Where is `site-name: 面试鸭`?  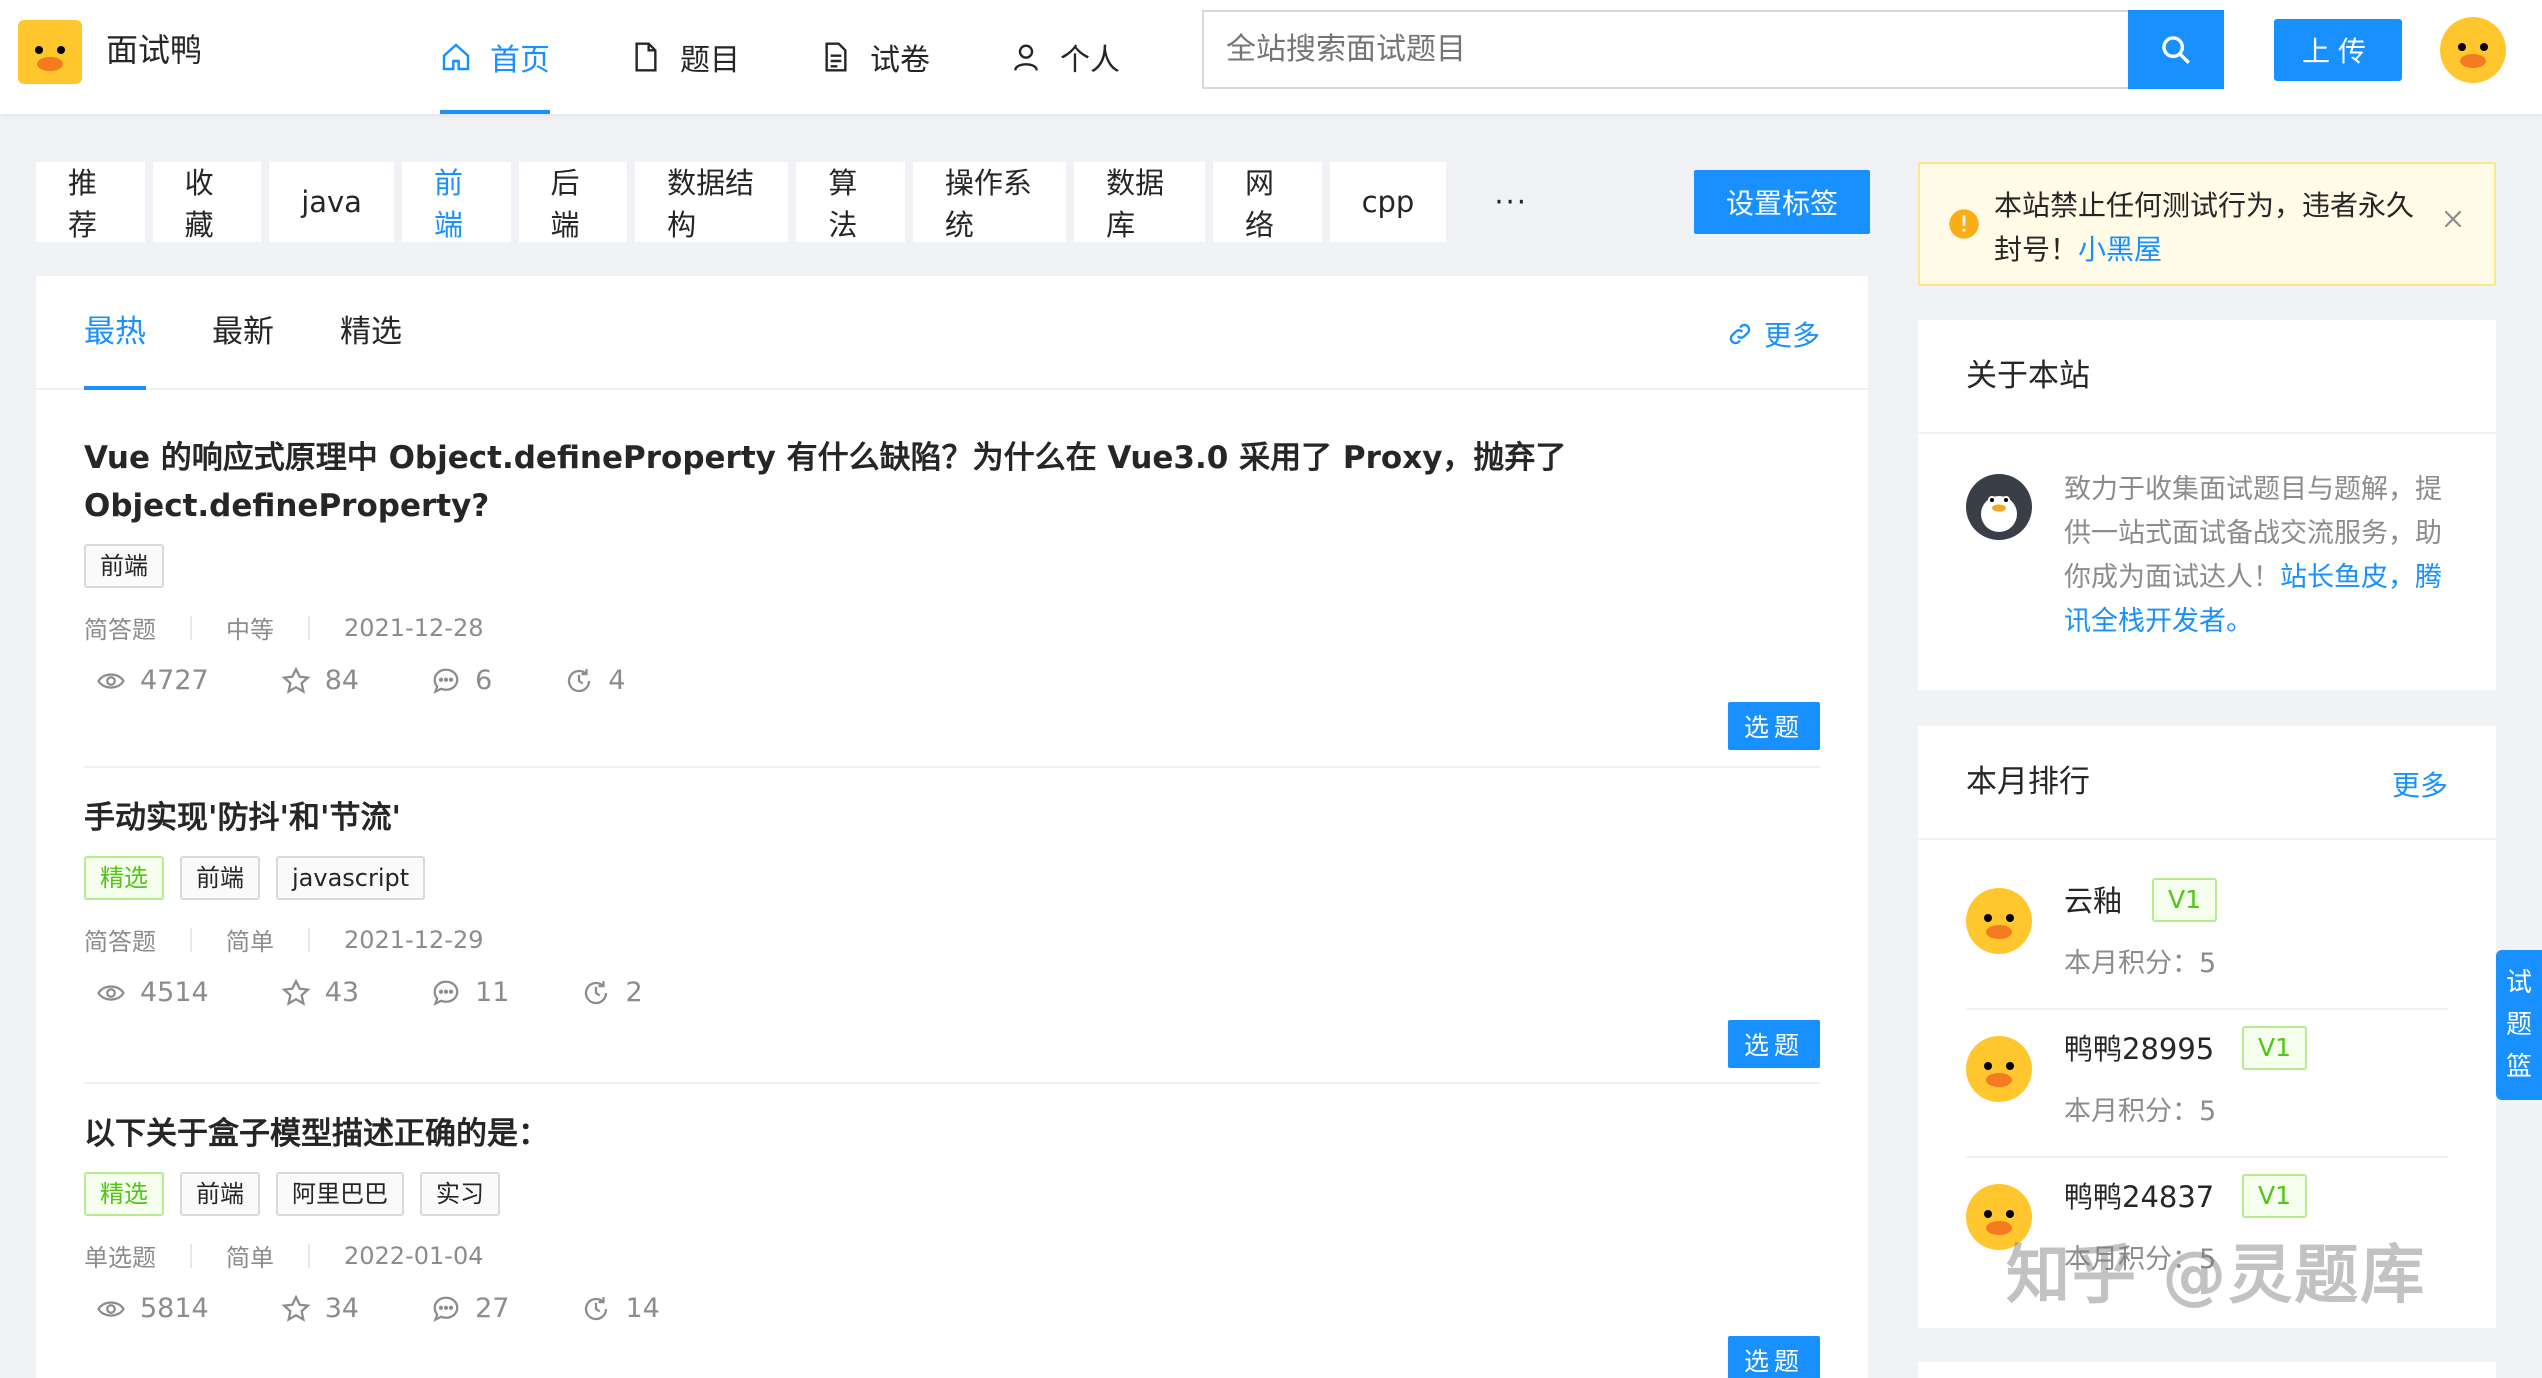 site-name: 面试鸭 is located at coordinates (154, 50).